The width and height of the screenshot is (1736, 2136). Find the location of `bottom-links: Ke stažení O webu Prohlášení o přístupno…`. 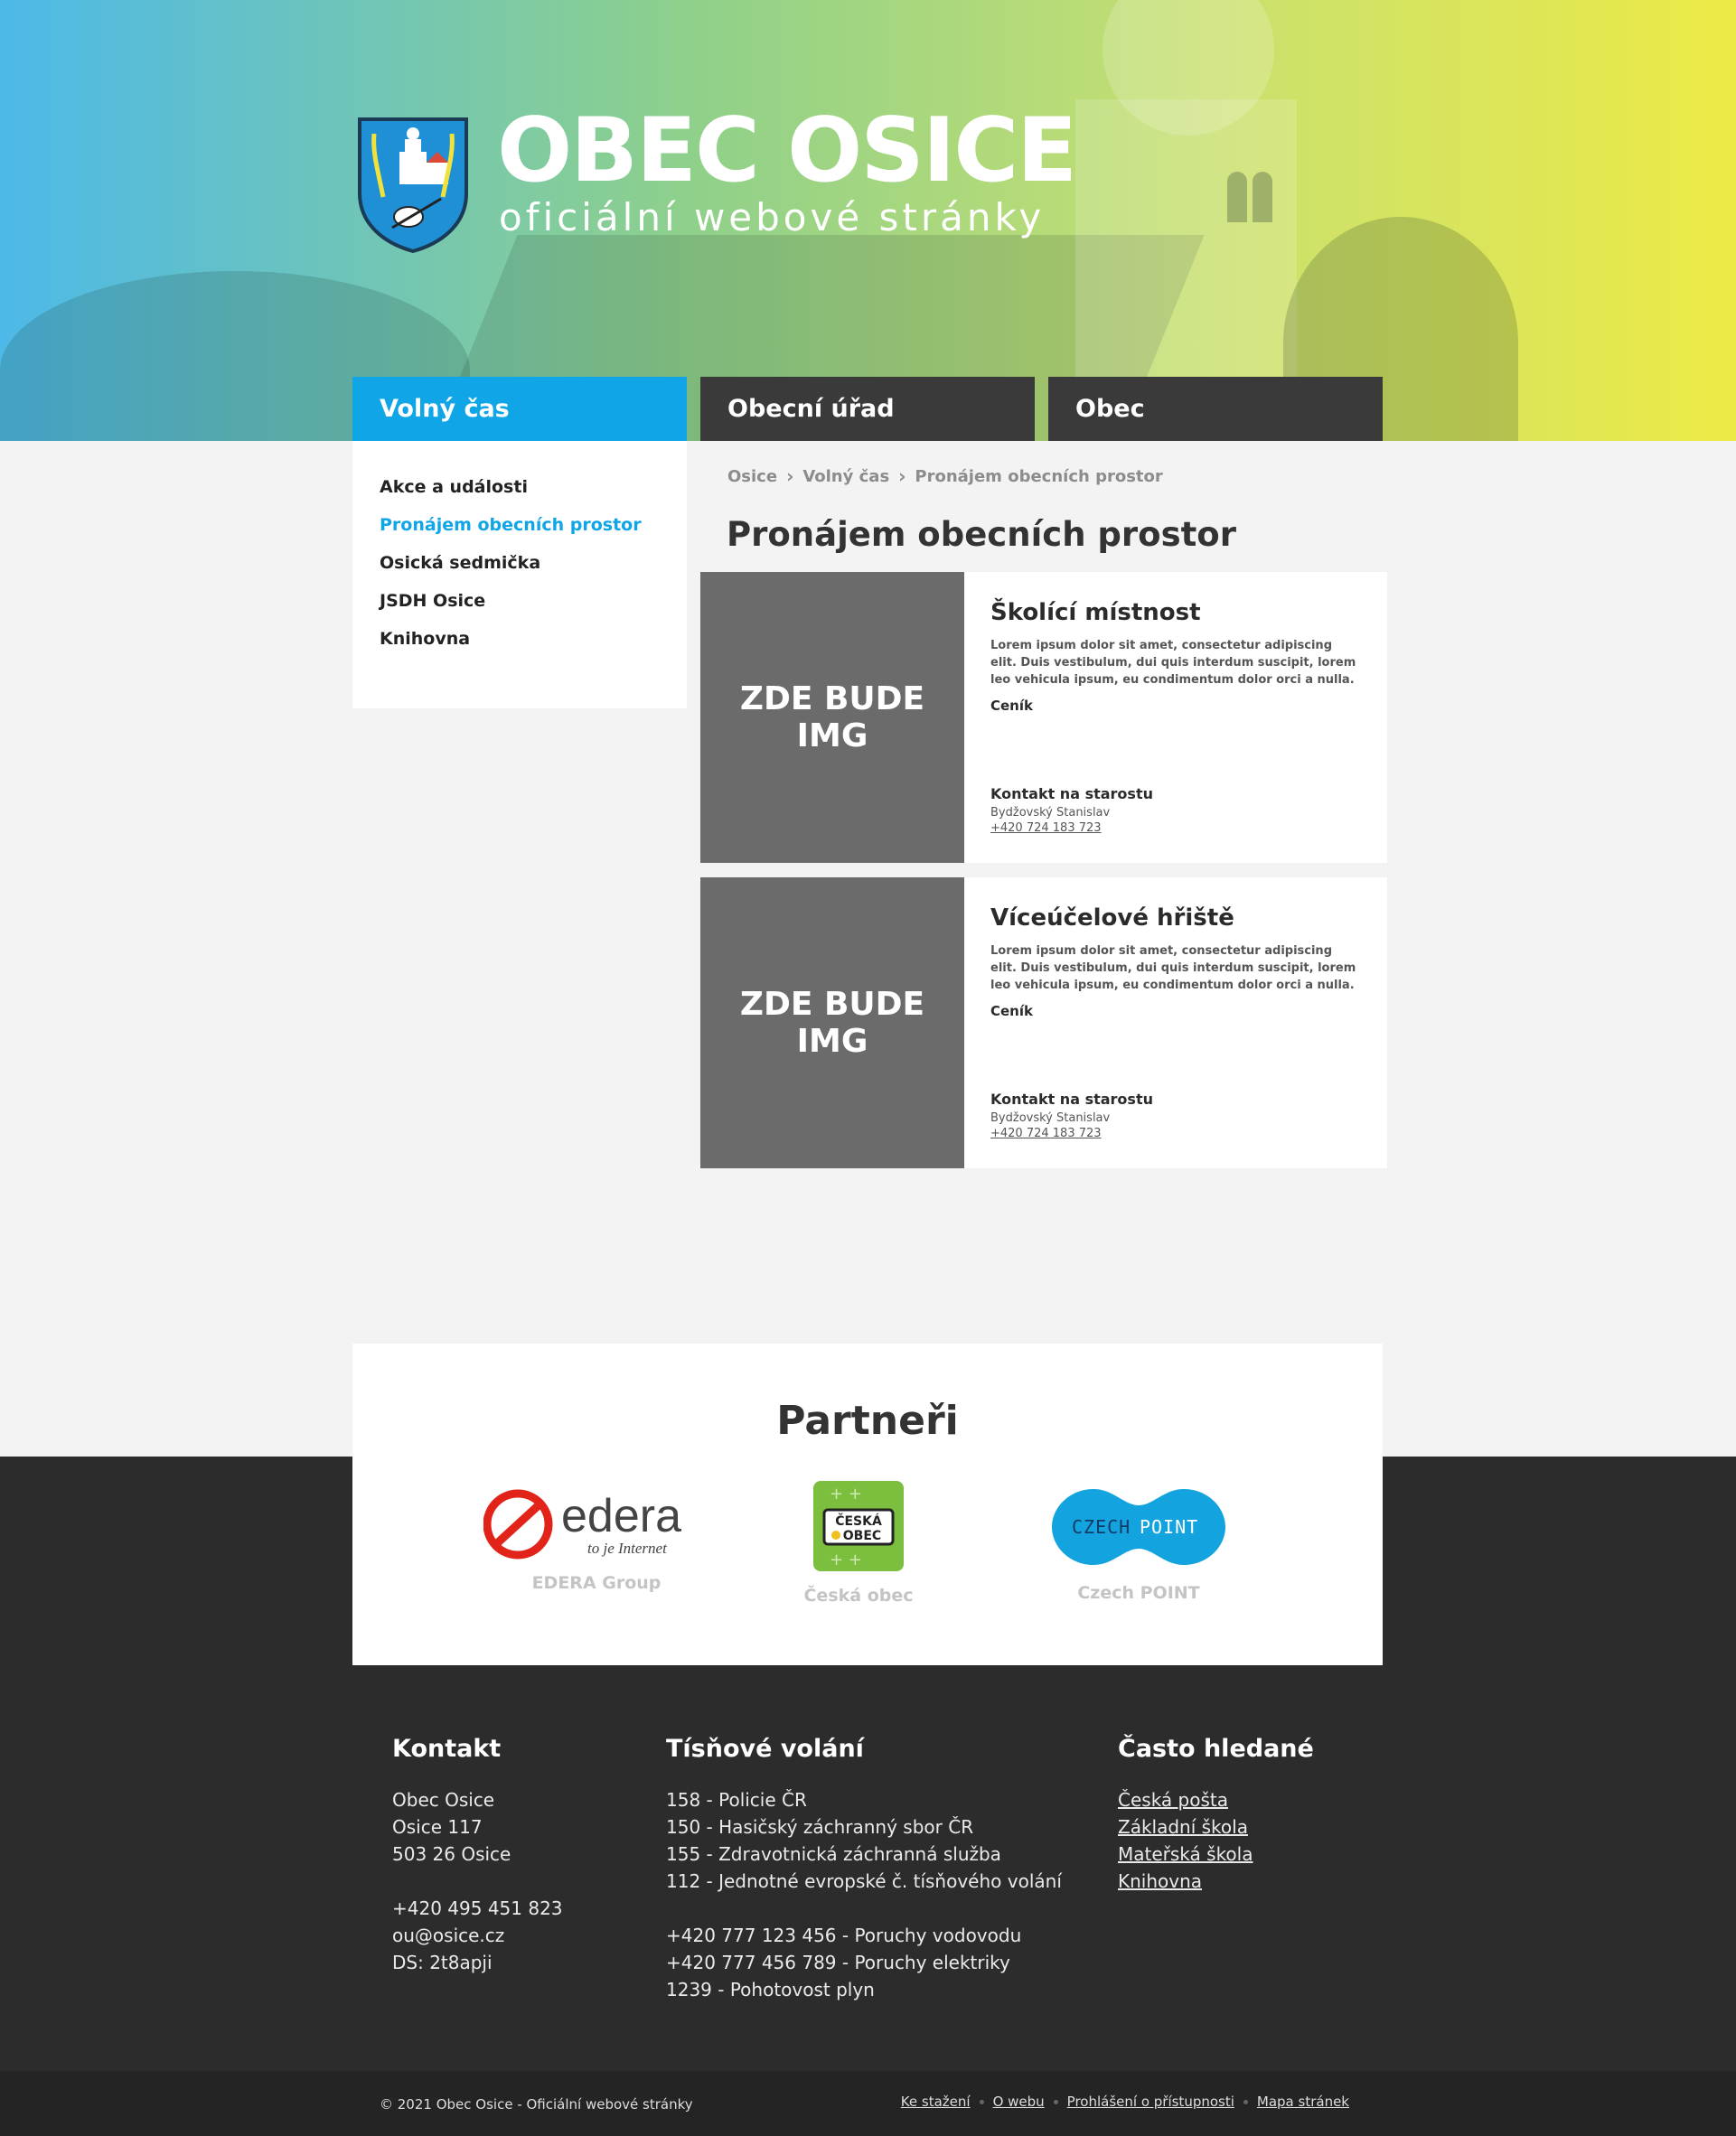

bottom-links: Ke stažení O webu Prohlášení o přístupno… is located at coordinates (1125, 2102).